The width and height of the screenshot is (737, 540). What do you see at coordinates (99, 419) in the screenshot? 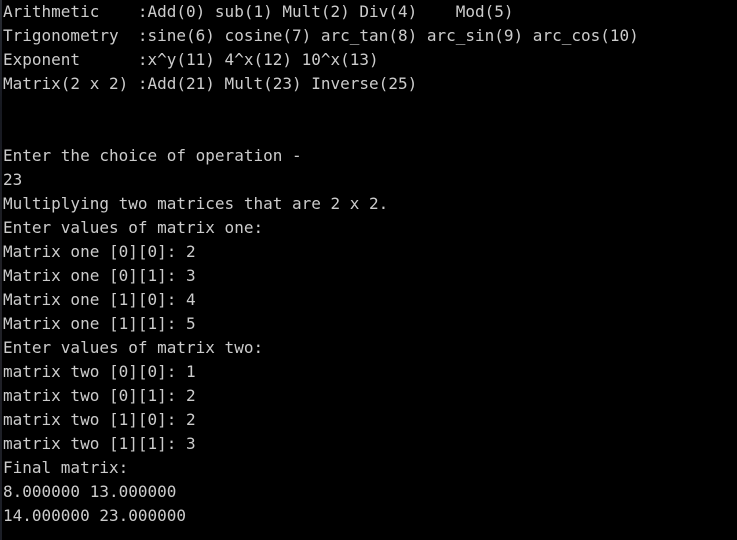
I see `matrix-two-entry-10: matrix two [1][0]: 2` at bounding box center [99, 419].